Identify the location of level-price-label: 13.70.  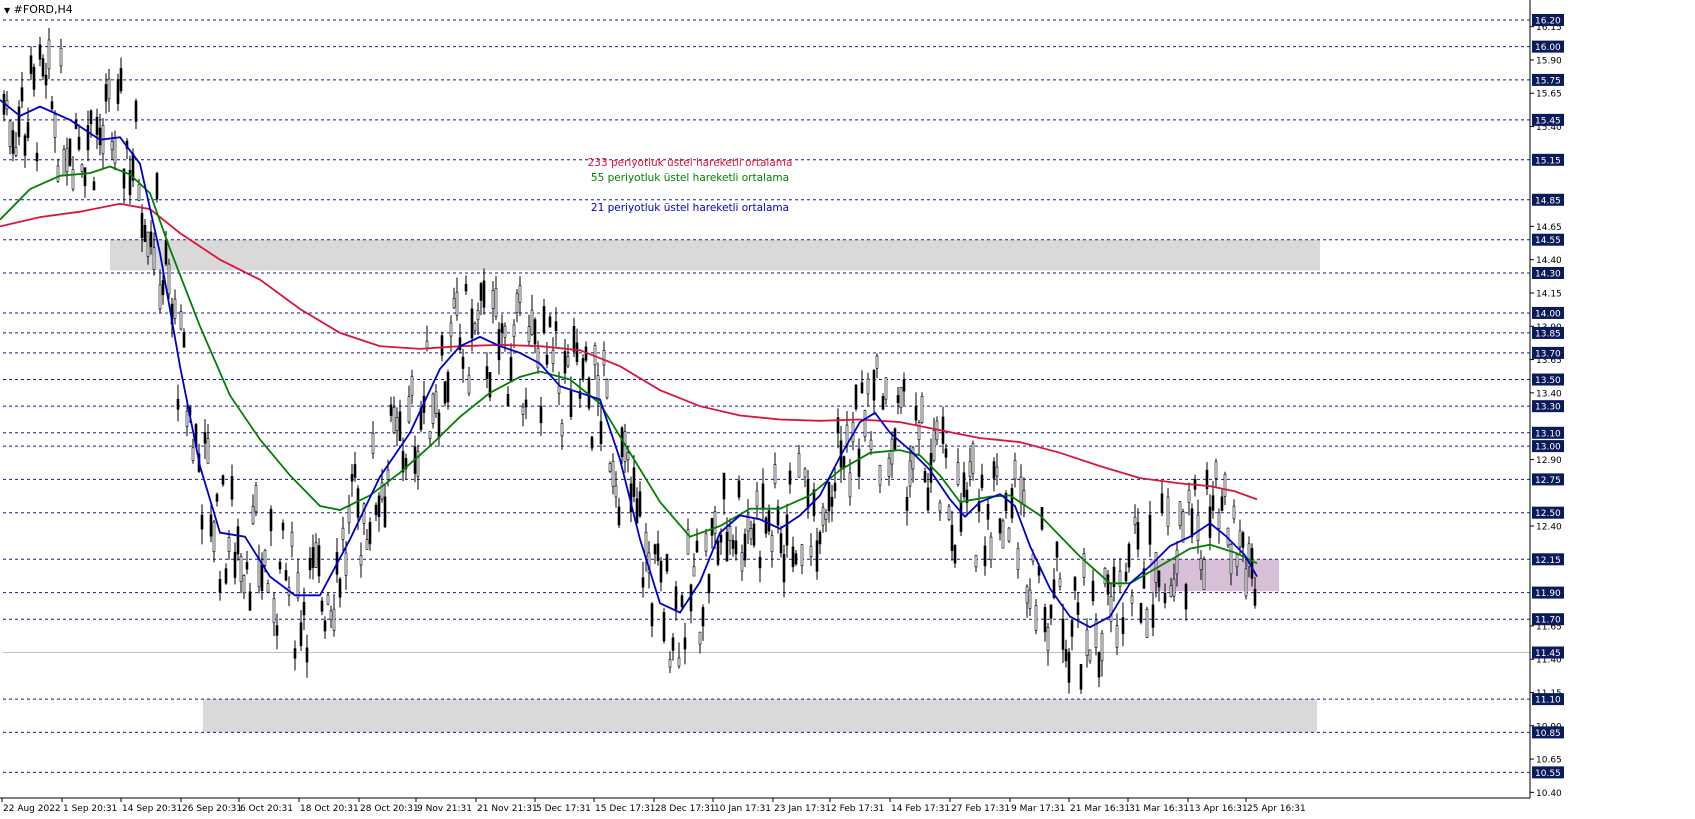
(1548, 354).